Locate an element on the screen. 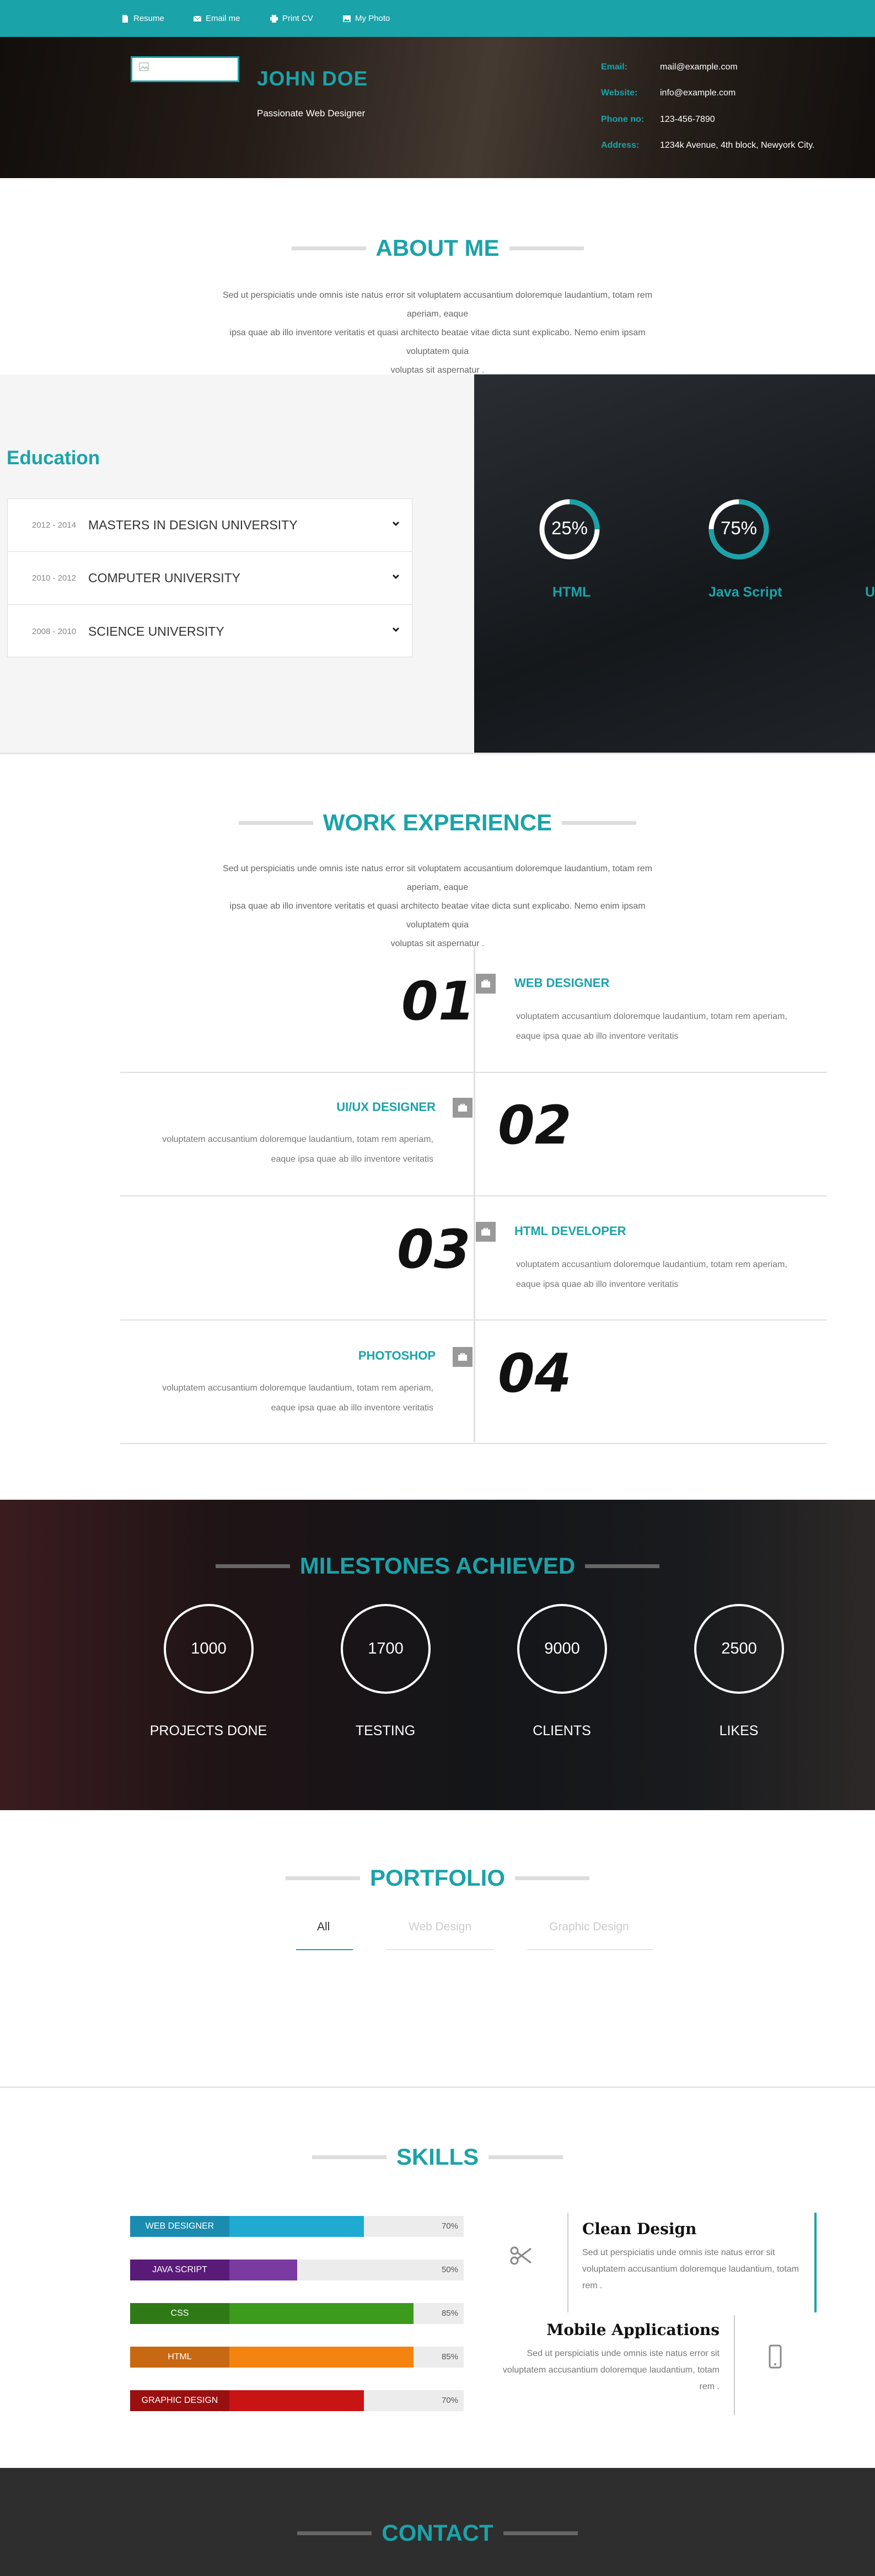 This screenshot has width=875, height=2576. nav-email-label: Email me is located at coordinates (223, 18).